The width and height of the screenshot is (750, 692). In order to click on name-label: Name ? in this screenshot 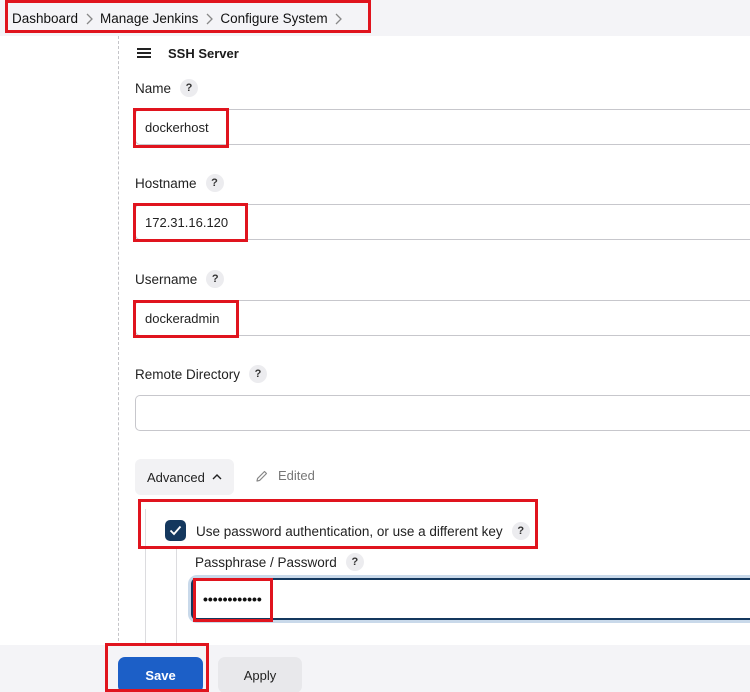, I will do `click(167, 88)`.